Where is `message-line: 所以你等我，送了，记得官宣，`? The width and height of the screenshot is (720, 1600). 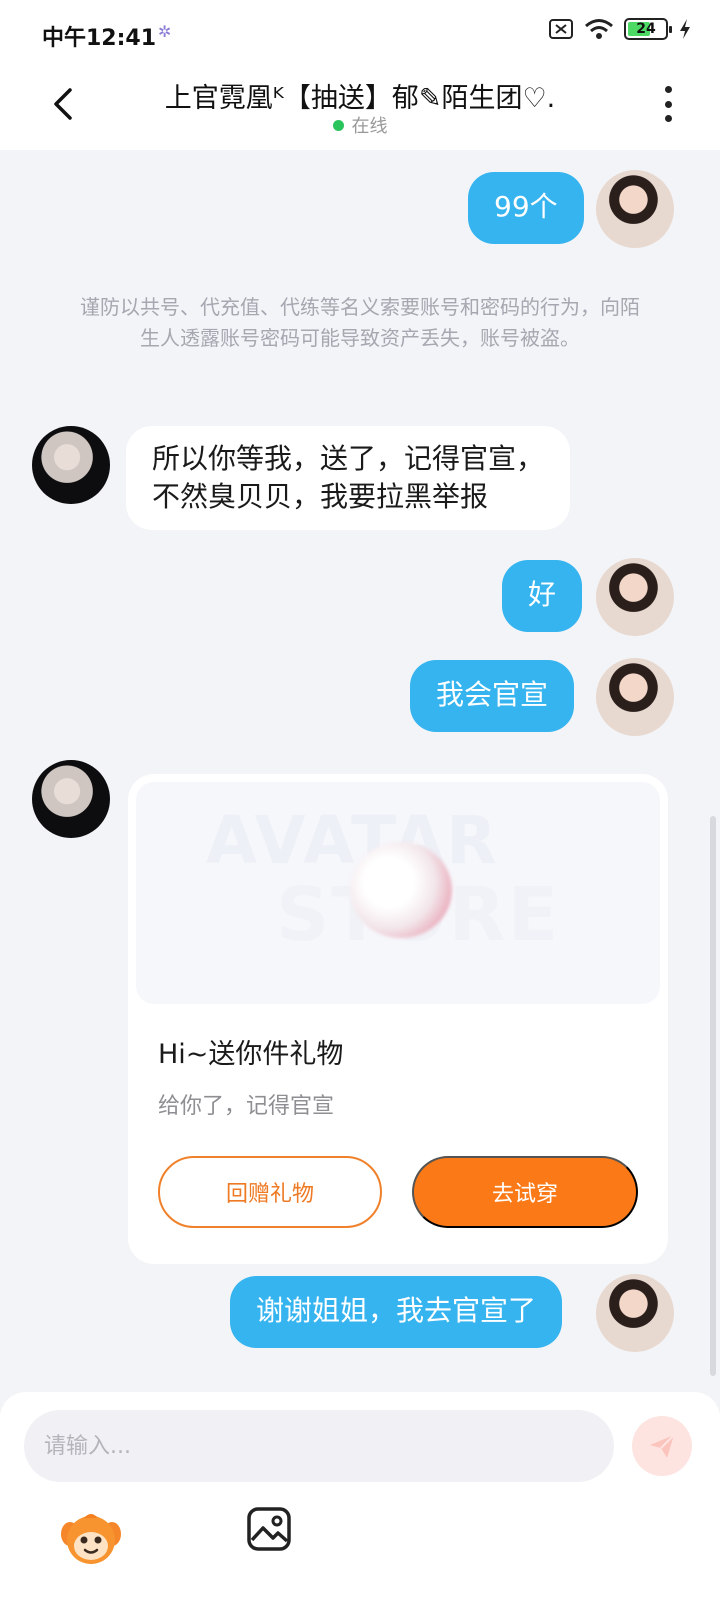
message-line: 所以你等我，送了，记得官宣， is located at coordinates (348, 458).